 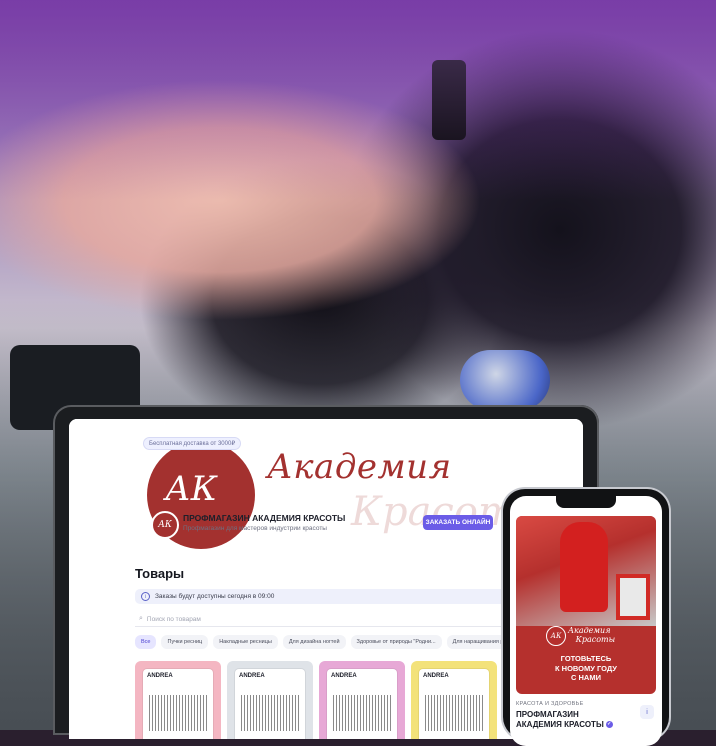 What do you see at coordinates (173, 619) in the screenshot?
I see `search-placeholder: Поиск по товарам` at bounding box center [173, 619].